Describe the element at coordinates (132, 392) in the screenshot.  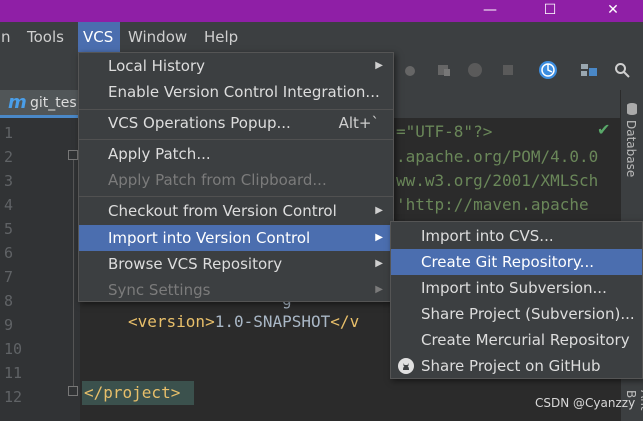
I see `code-line-12: </project>` at that location.